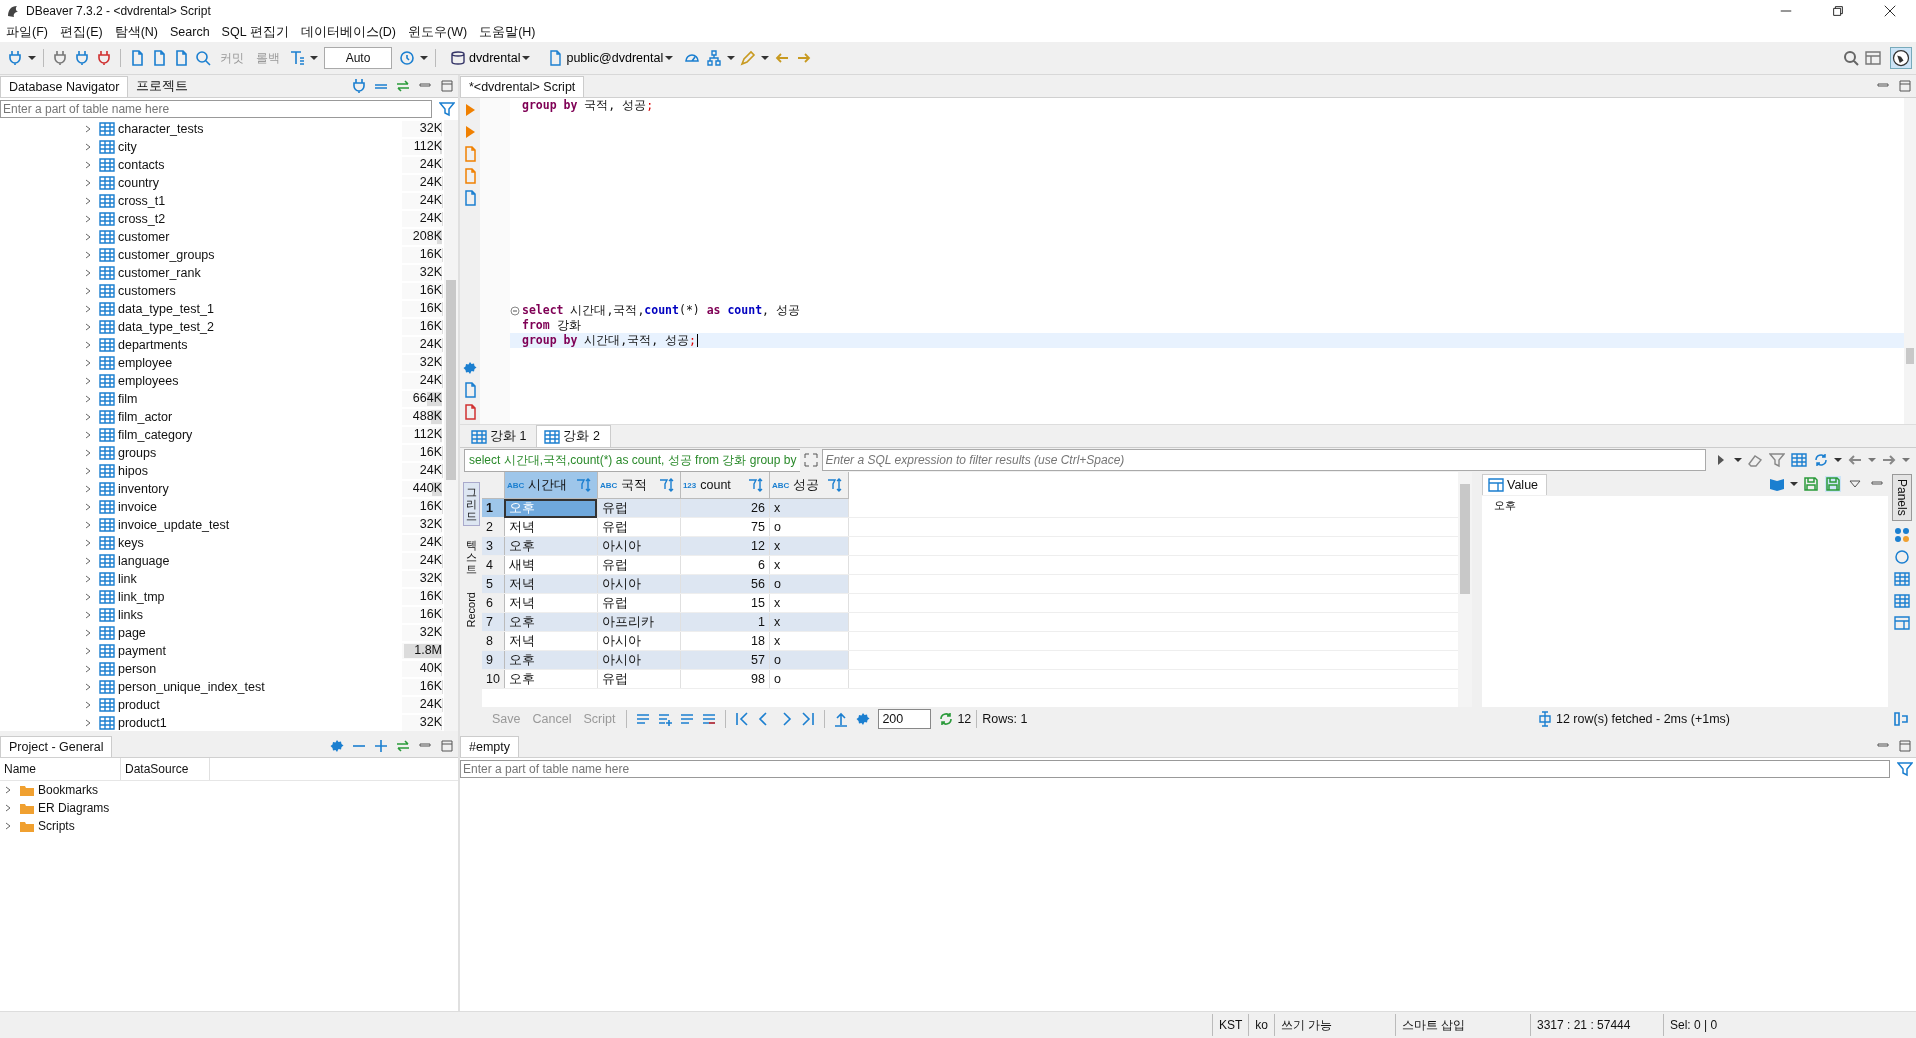 The width and height of the screenshot is (1916, 1038). Describe the element at coordinates (68, 790) in the screenshot. I see `tree-item: Bookmarks` at that location.